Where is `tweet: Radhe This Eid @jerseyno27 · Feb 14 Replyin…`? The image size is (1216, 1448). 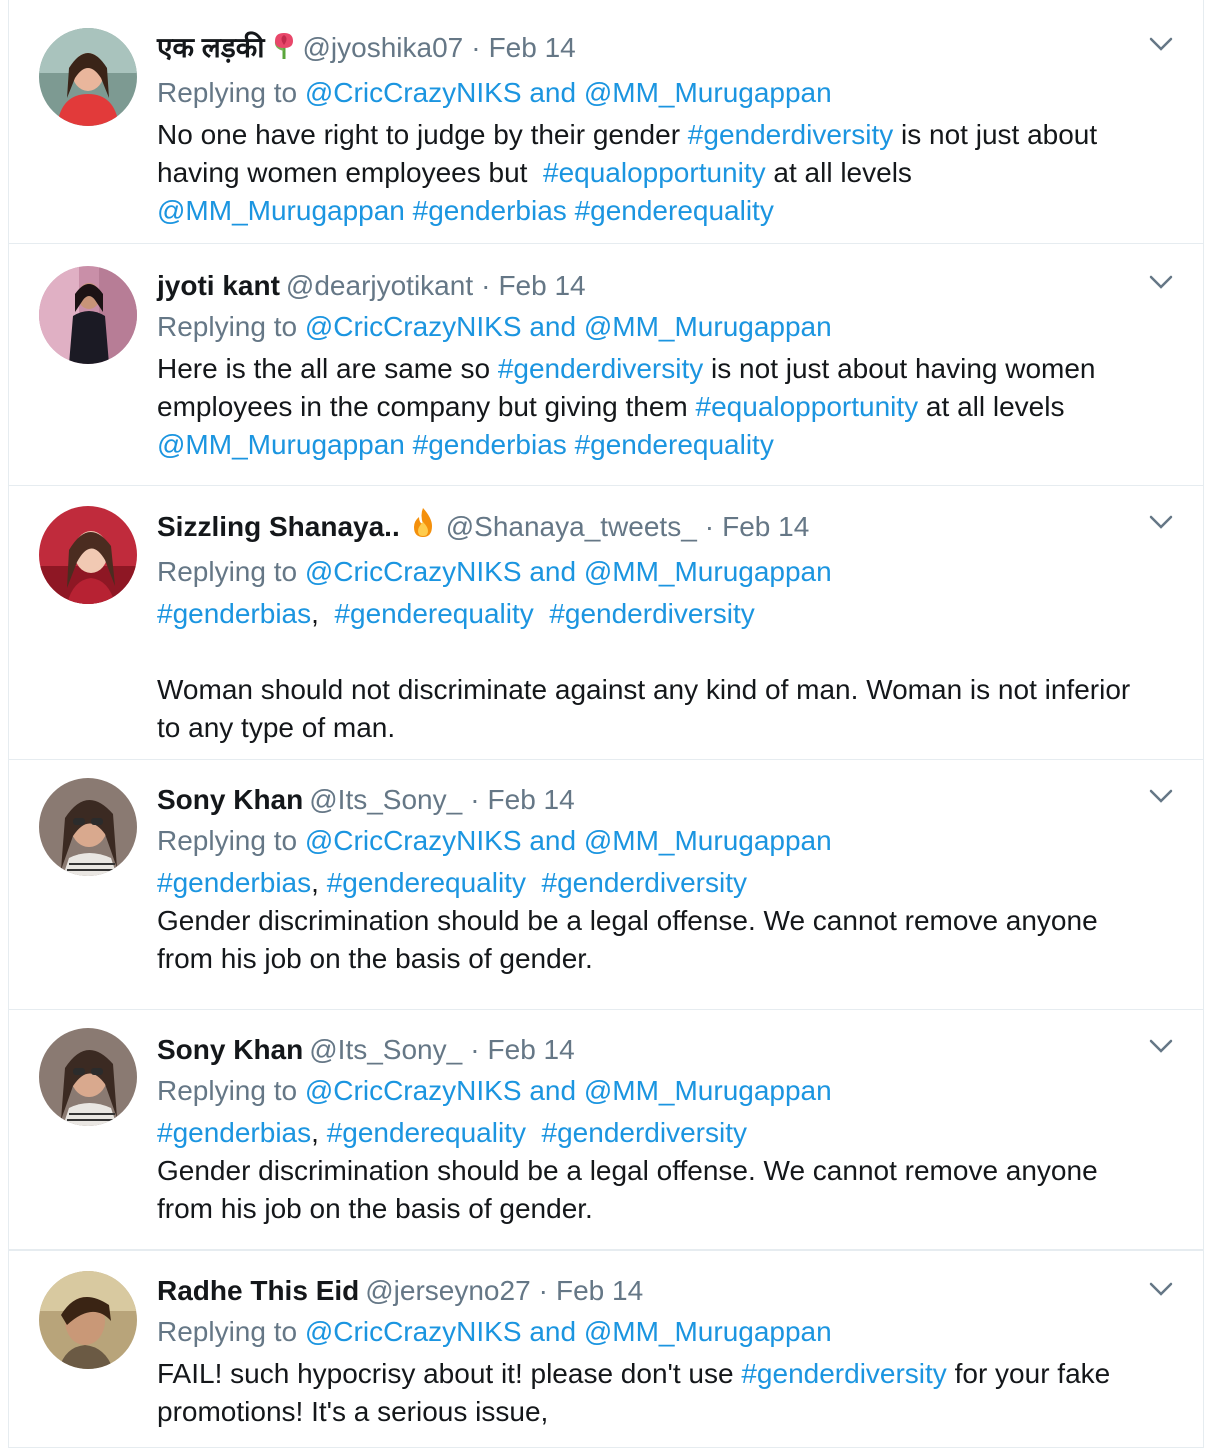
tweet: Radhe This Eid @jerseyno27 · Feb 14 Replyin… is located at coordinates (606, 1349).